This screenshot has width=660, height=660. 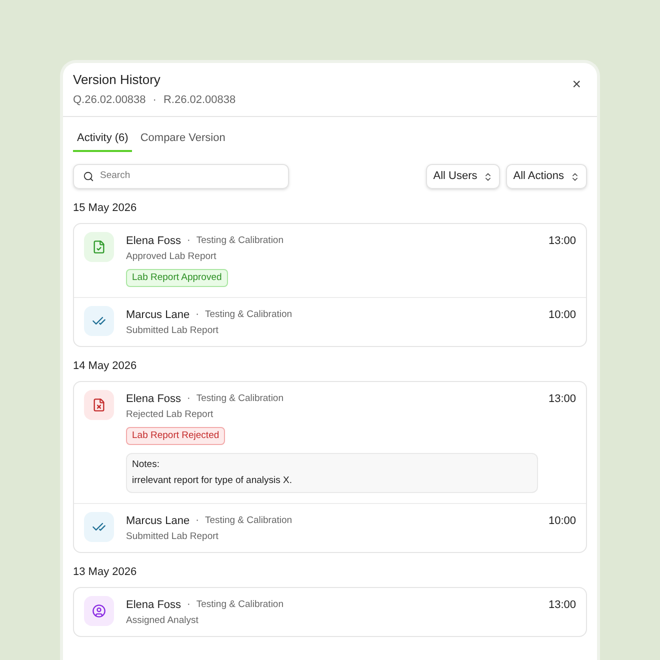 What do you see at coordinates (105, 572) in the screenshot?
I see `date-heading: 13 May 2026` at bounding box center [105, 572].